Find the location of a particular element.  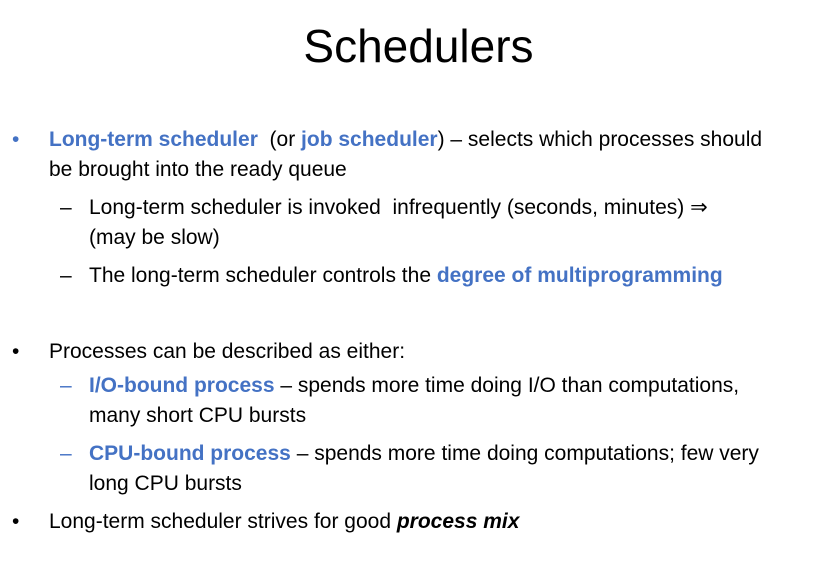

bullet-text: (or is located at coordinates (279, 139).